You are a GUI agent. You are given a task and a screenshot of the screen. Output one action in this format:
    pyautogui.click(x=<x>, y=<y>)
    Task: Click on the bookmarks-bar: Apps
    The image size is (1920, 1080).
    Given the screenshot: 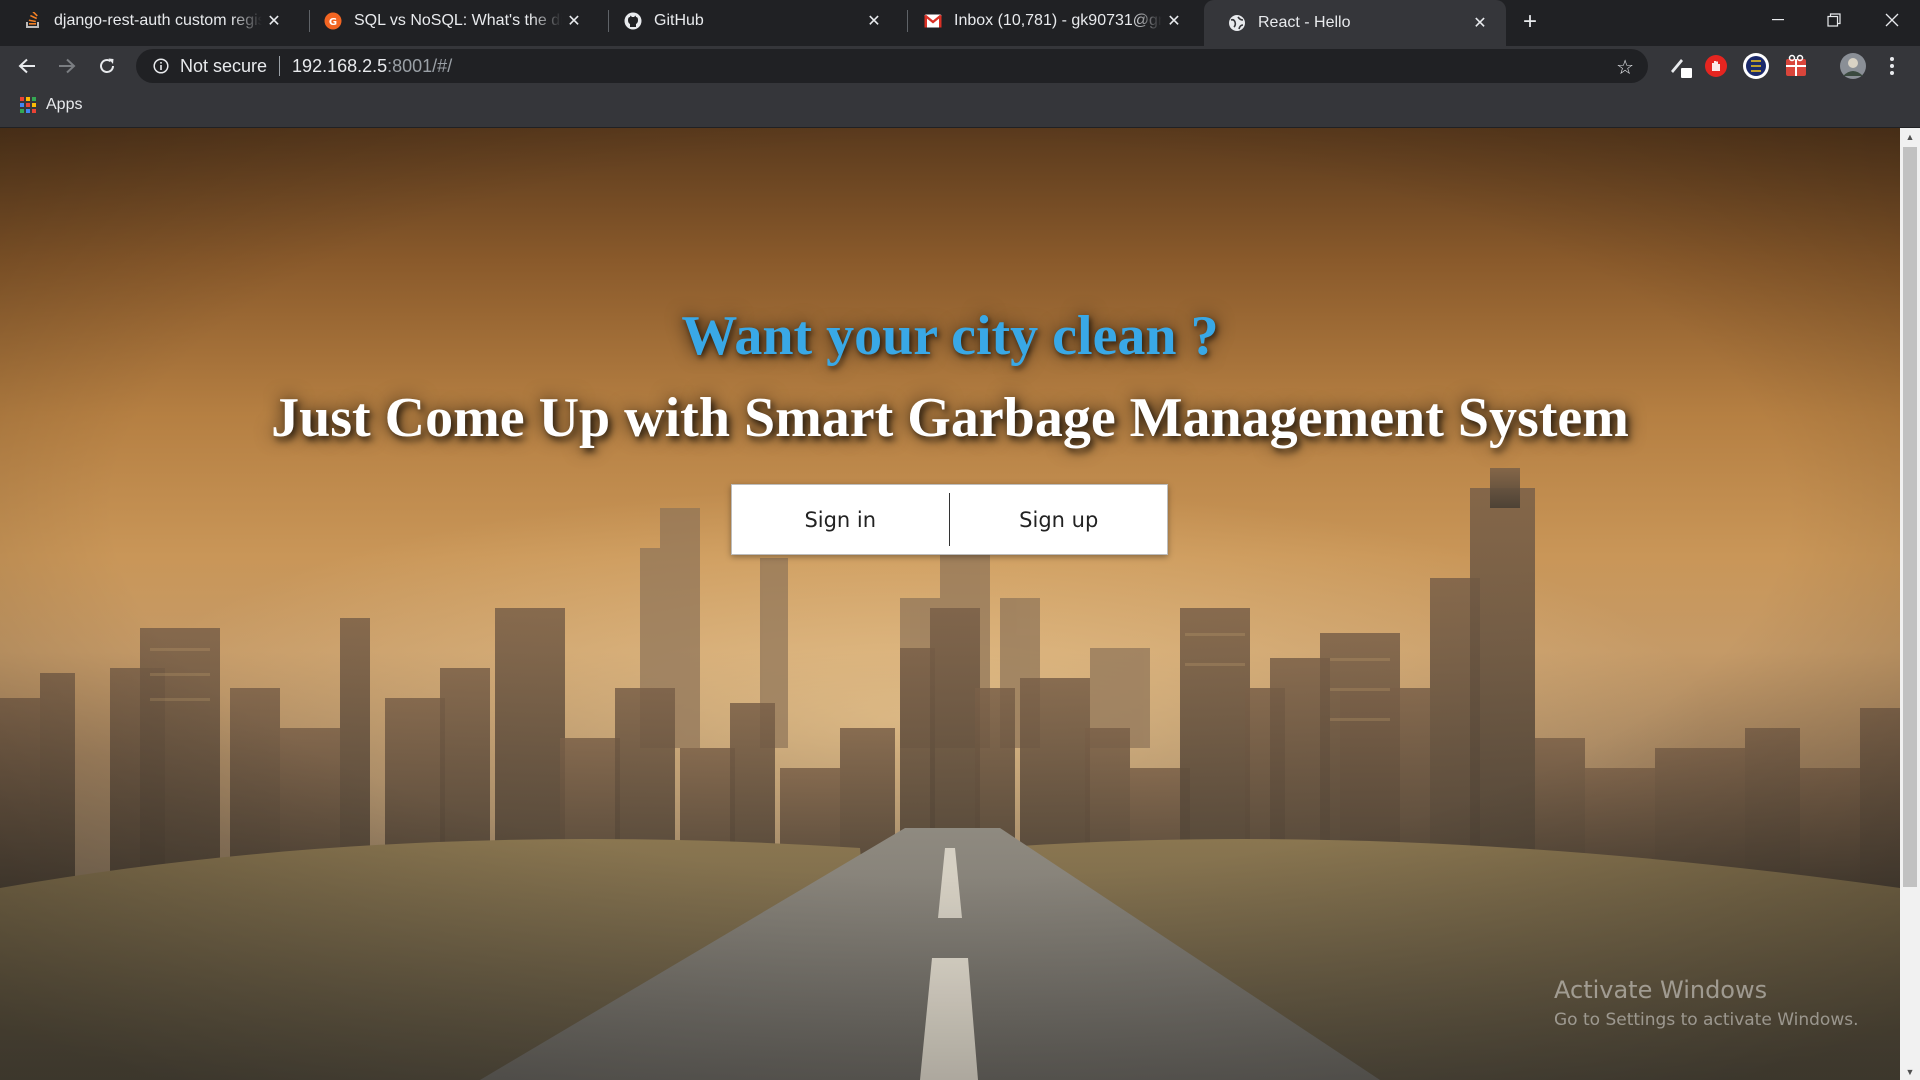 What is the action you would take?
    pyautogui.click(x=960, y=107)
    